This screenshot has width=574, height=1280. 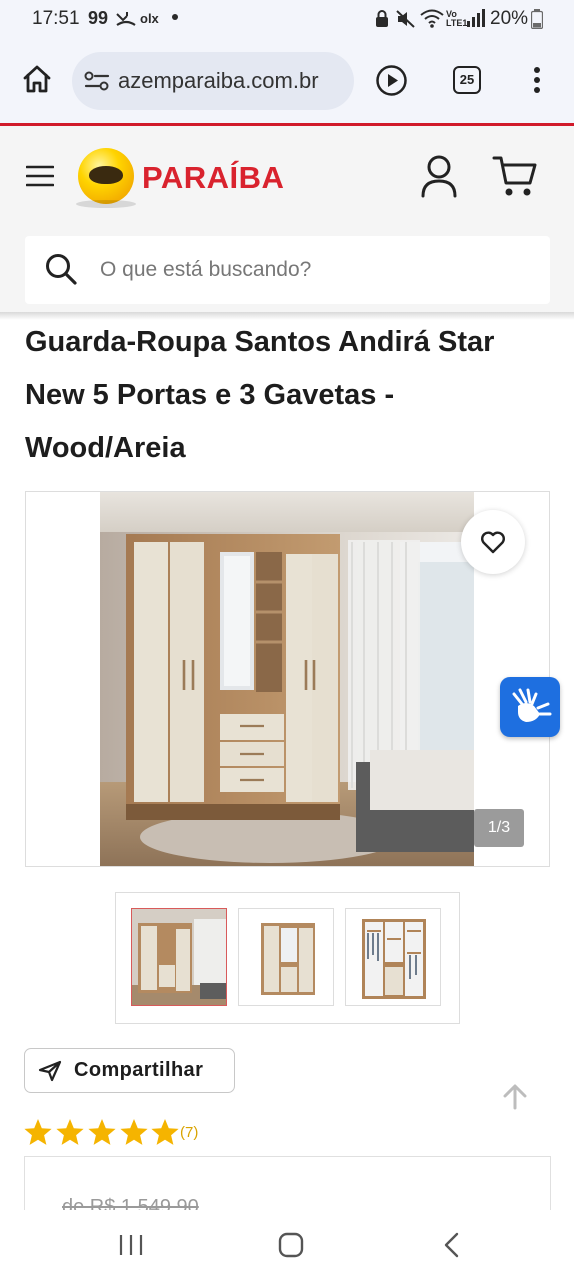 What do you see at coordinates (537, 19) in the screenshot?
I see `battery-icon` at bounding box center [537, 19].